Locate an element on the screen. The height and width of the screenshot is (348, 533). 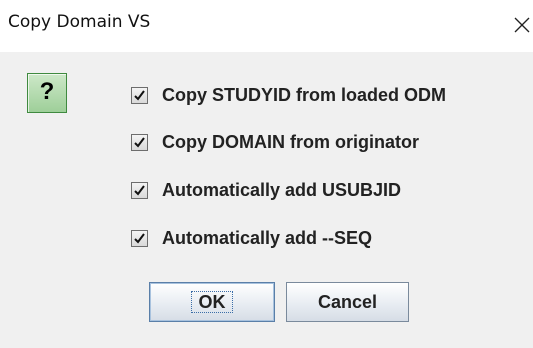
focus-ring is located at coordinates (212, 302).